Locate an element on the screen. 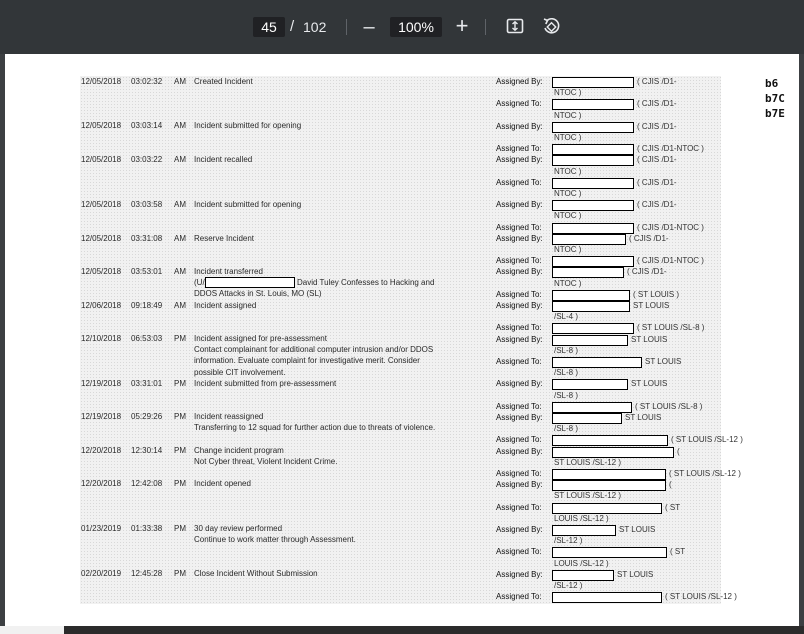 This screenshot has height=634, width=804. zoom-level-input: 100% is located at coordinates (416, 27).